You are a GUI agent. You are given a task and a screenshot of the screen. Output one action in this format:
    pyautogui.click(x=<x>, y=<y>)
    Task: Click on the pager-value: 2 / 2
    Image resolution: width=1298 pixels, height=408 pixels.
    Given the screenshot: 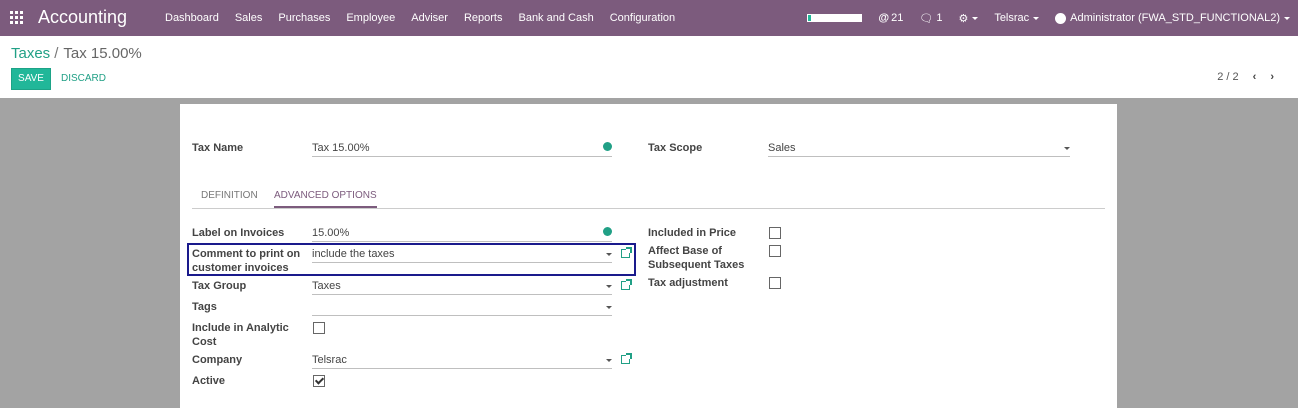 What is the action you would take?
    pyautogui.click(x=1227, y=77)
    